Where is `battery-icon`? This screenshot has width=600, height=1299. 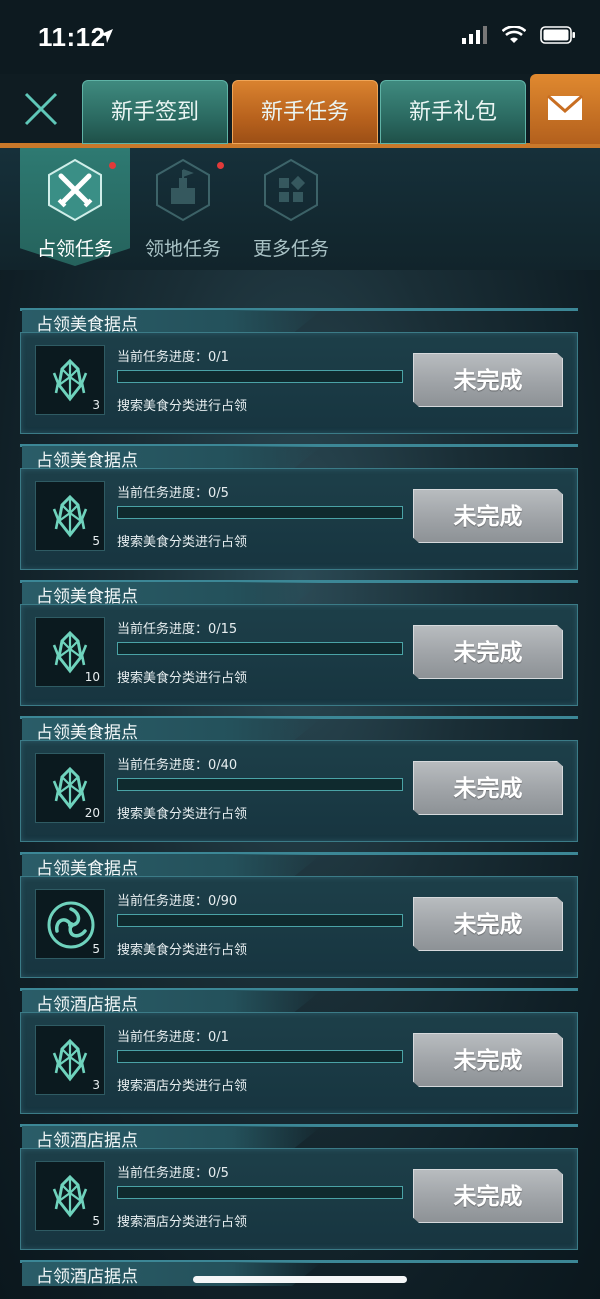
battery-icon is located at coordinates (558, 37).